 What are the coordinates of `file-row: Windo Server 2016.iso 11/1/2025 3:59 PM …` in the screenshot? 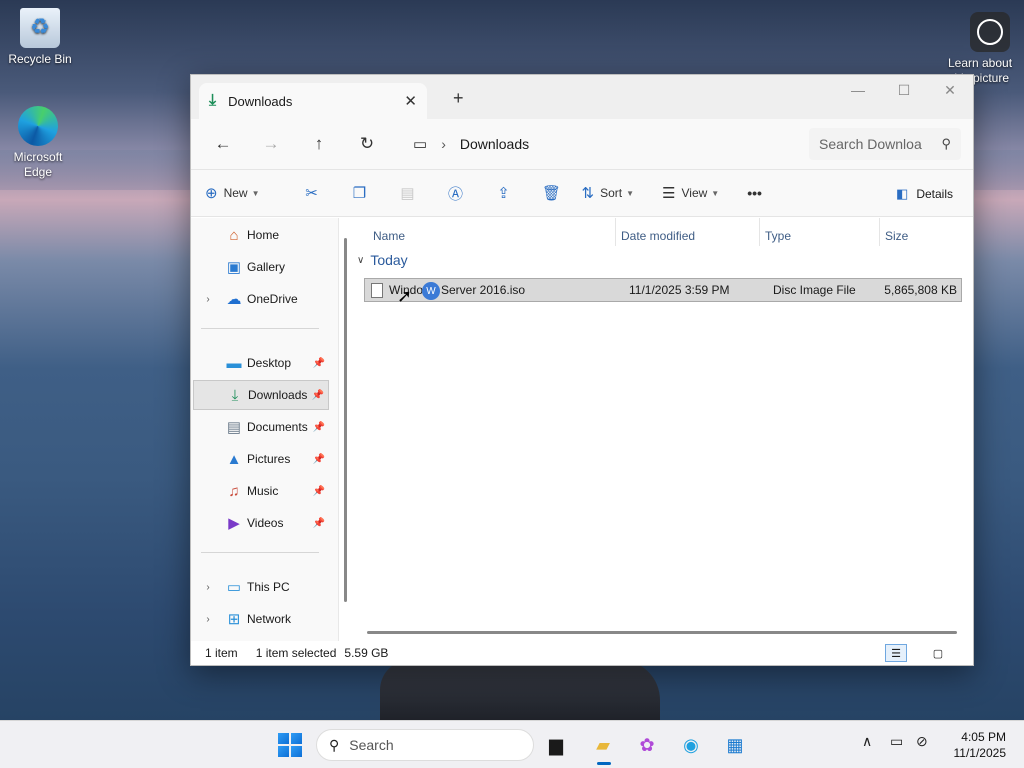 It's located at (663, 290).